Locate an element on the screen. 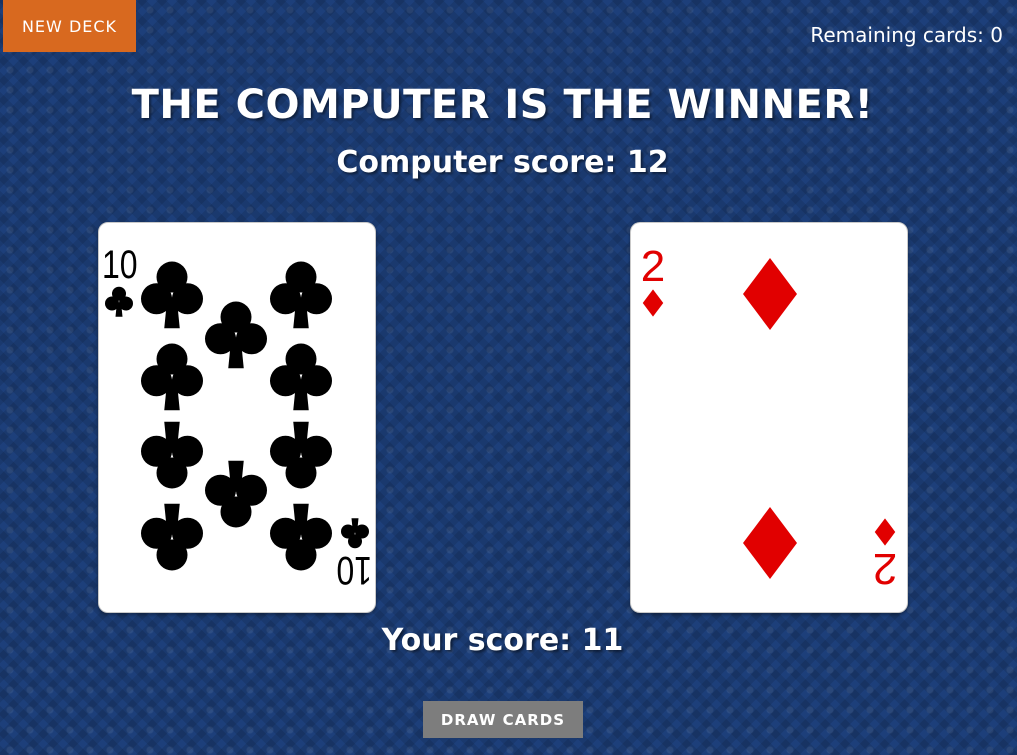 Image resolution: width=1017 pixels, height=755 pixels. player-score: Your score: 11 is located at coordinates (502, 640).